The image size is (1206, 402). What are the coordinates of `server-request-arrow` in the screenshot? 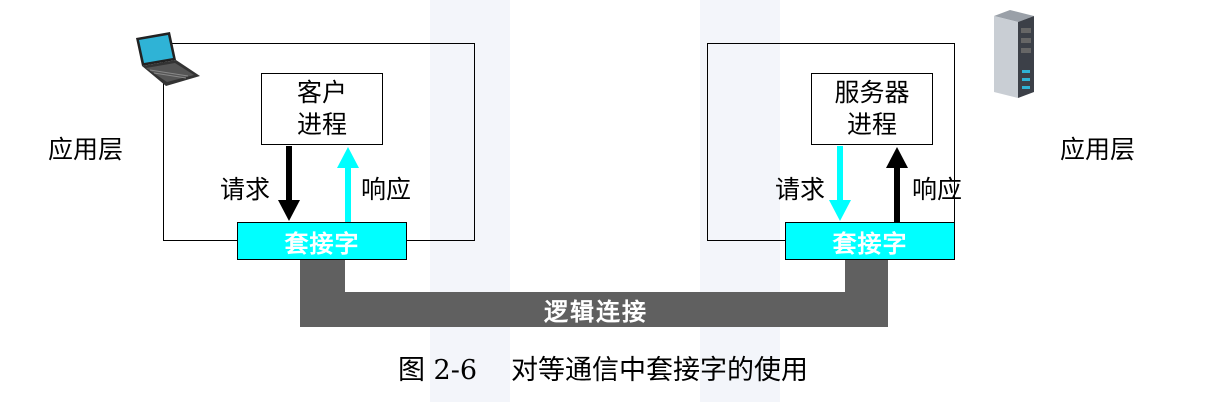 It's located at (840, 183).